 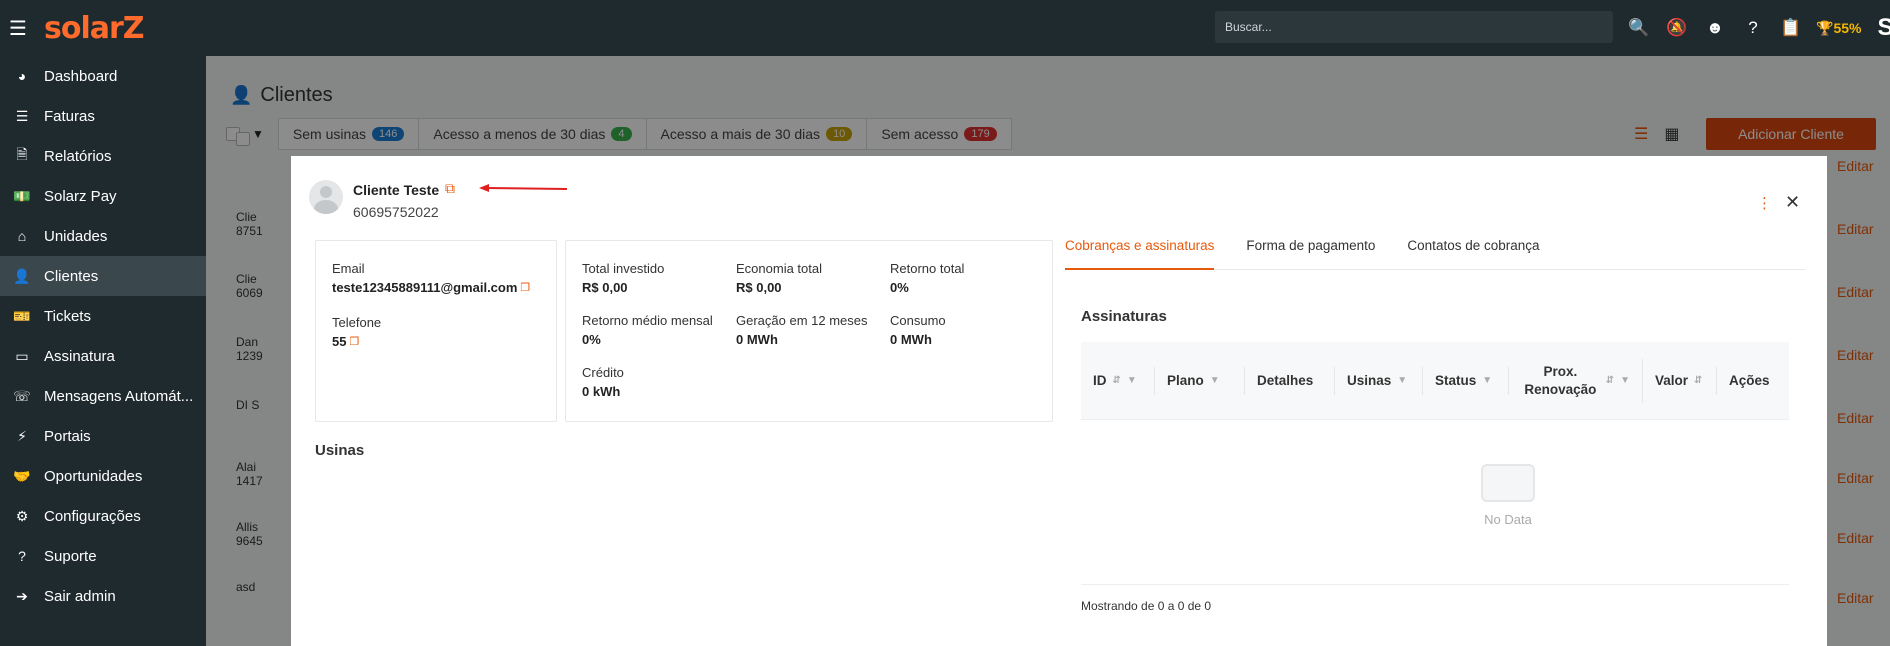 I want to click on tab-contatos-cobranca: Contatos de cobrança, so click(x=1473, y=254).